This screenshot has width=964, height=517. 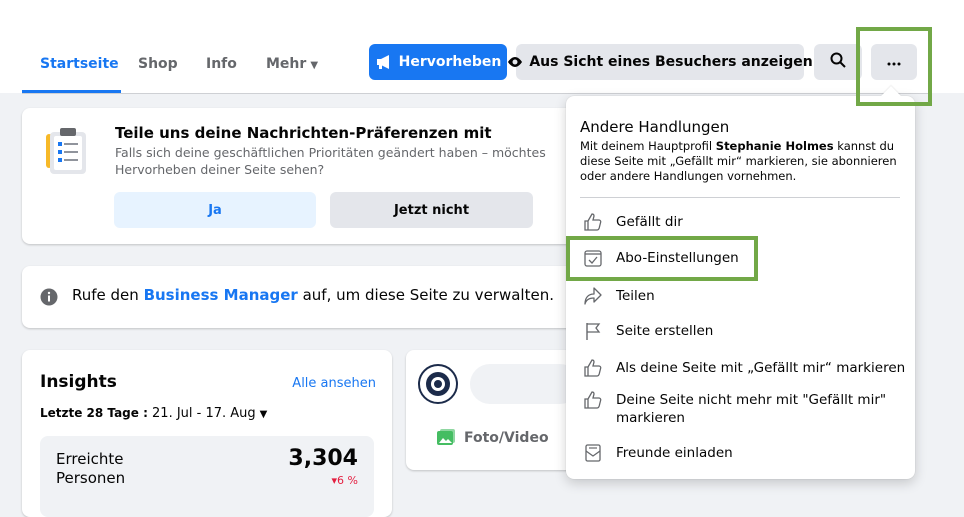 I want to click on reach-label: Erreichte Personen, so click(x=91, y=468).